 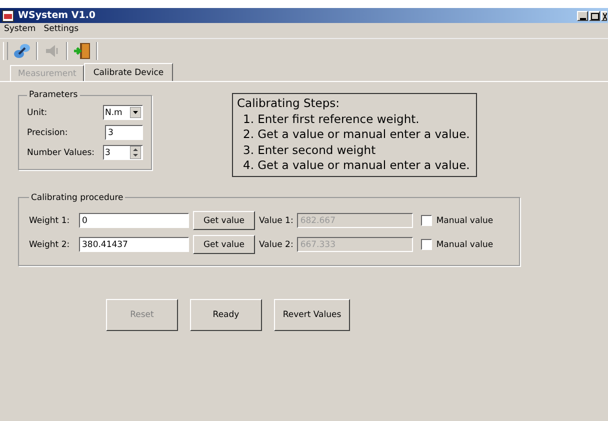 What do you see at coordinates (276, 245) in the screenshot?
I see `field-label: Value 2:` at bounding box center [276, 245].